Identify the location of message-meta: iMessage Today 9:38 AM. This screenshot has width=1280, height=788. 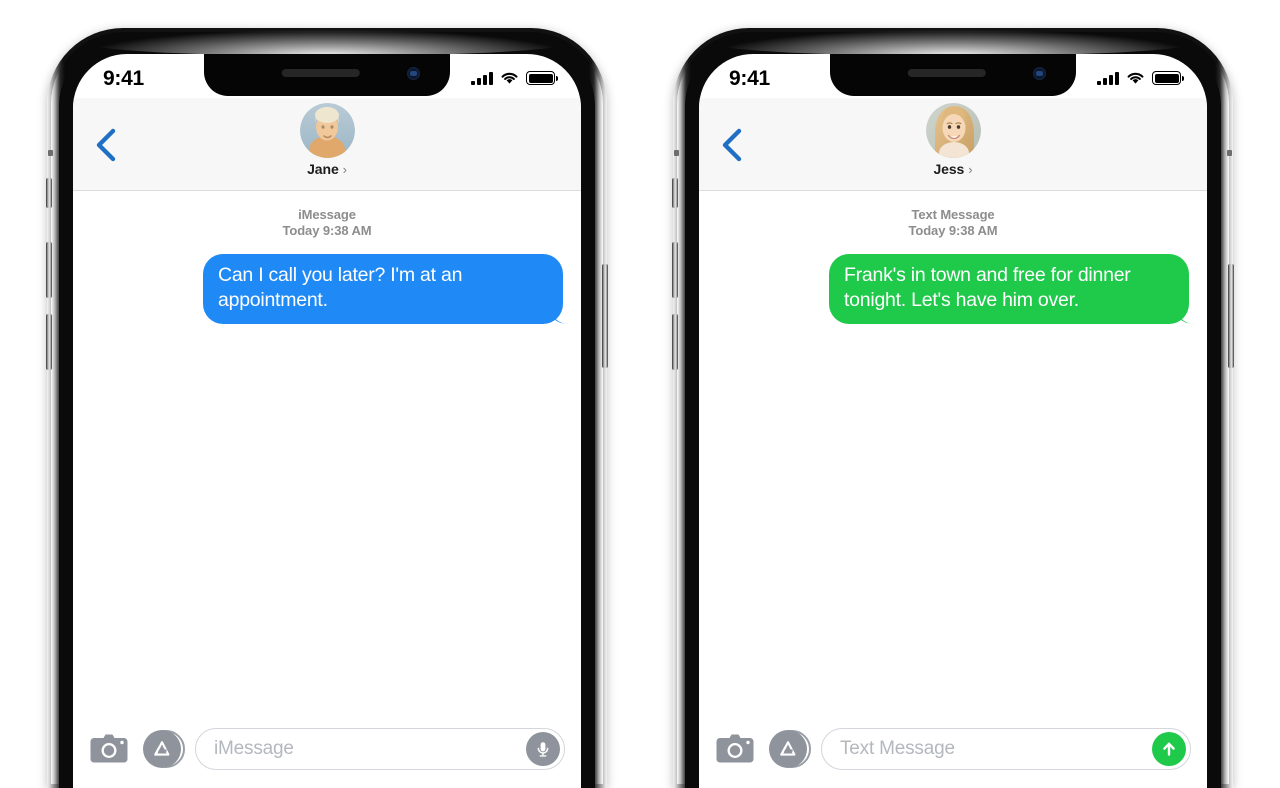
(327, 223).